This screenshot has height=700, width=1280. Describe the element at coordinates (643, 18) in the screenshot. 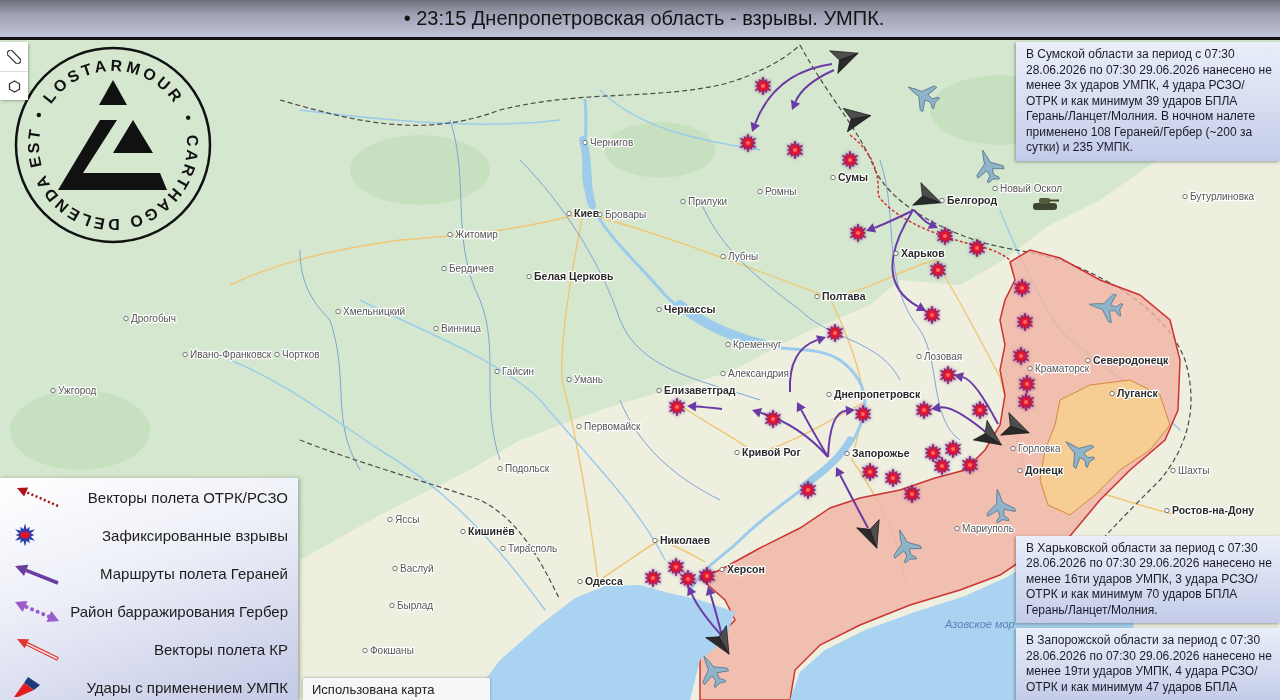

I see `title-text: • 23:15 Днепропетровская область - взрывы. УМПК.` at that location.